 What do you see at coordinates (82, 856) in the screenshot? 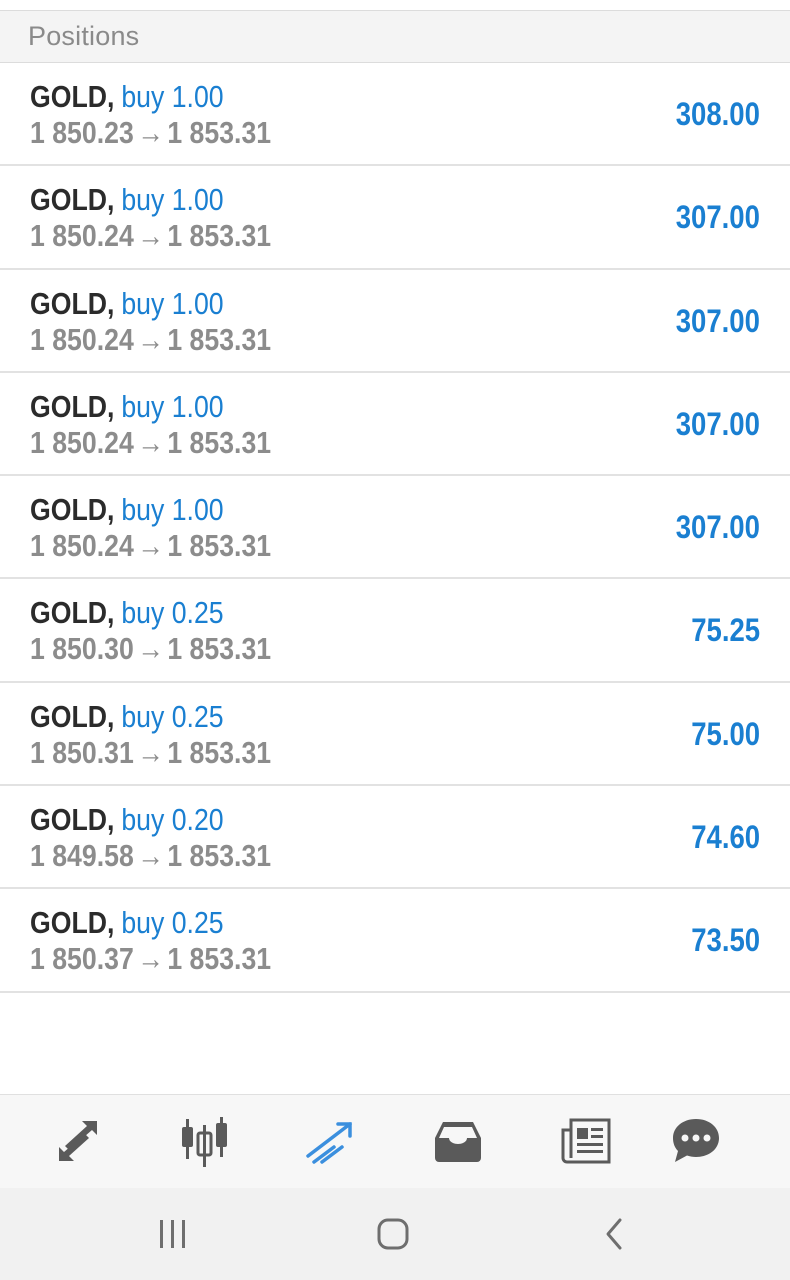
I see `open-price: 1 849.58` at bounding box center [82, 856].